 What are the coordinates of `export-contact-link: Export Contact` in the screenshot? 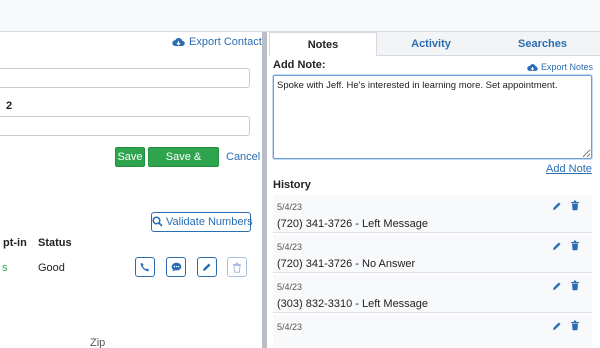 It's located at (217, 42).